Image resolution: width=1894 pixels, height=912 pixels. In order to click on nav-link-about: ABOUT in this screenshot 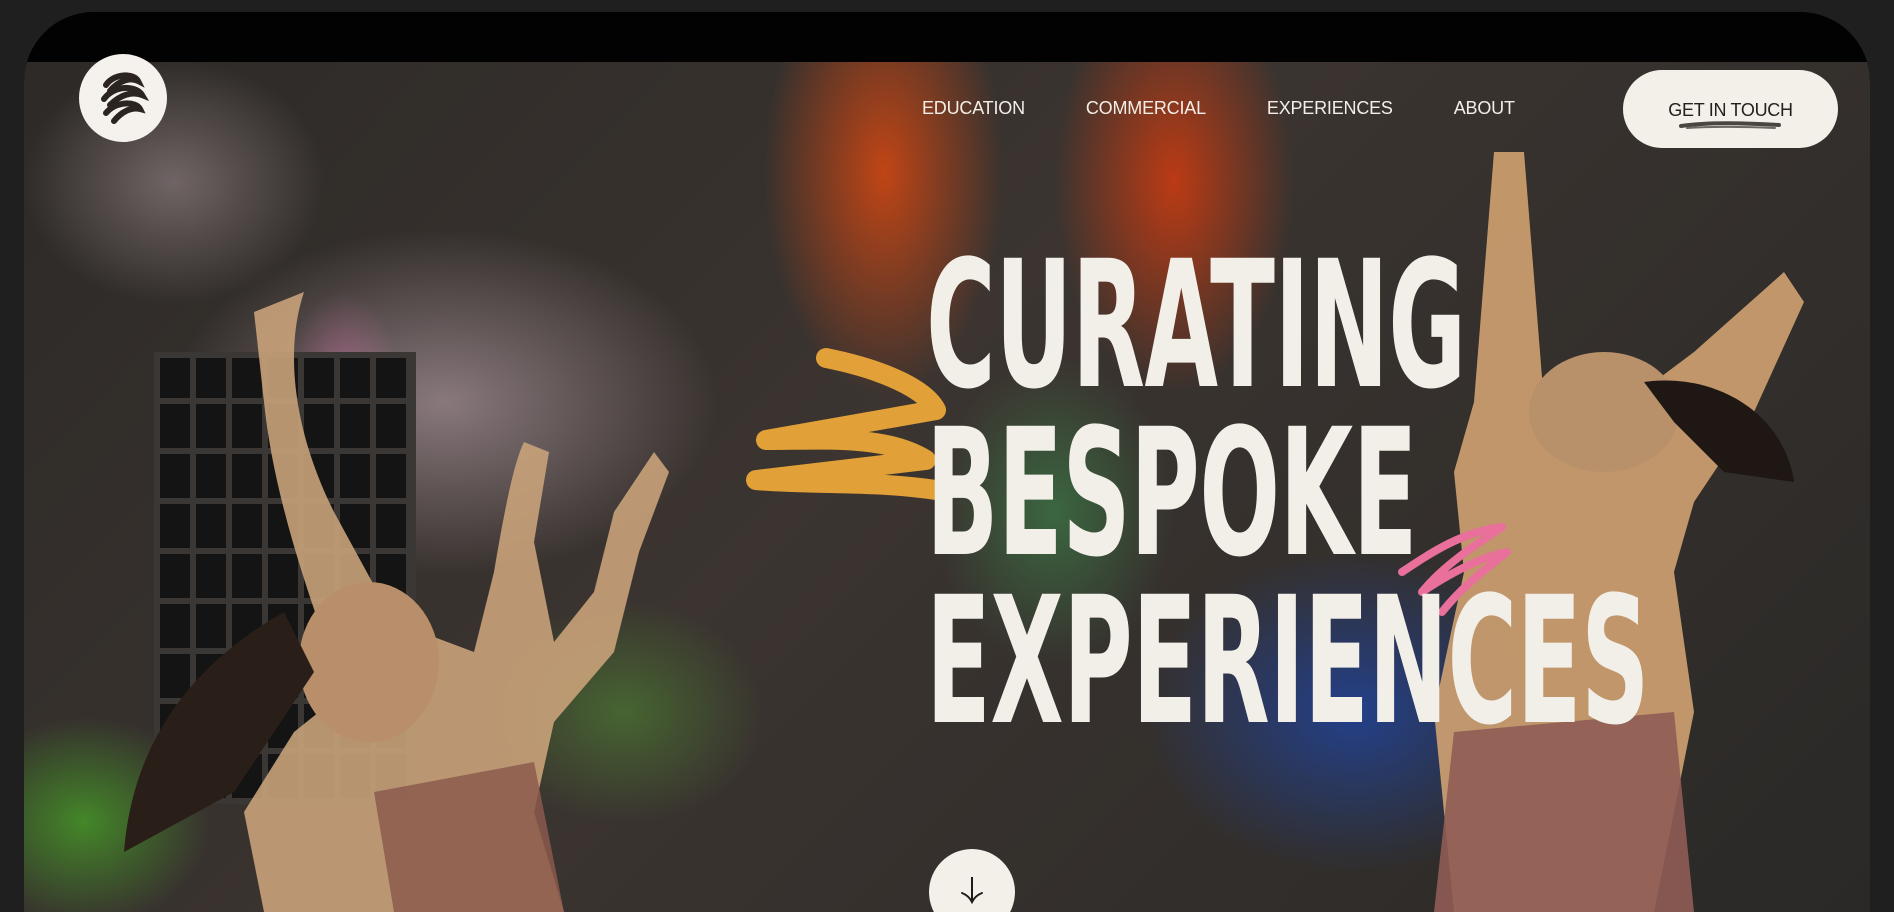, I will do `click(1484, 108)`.